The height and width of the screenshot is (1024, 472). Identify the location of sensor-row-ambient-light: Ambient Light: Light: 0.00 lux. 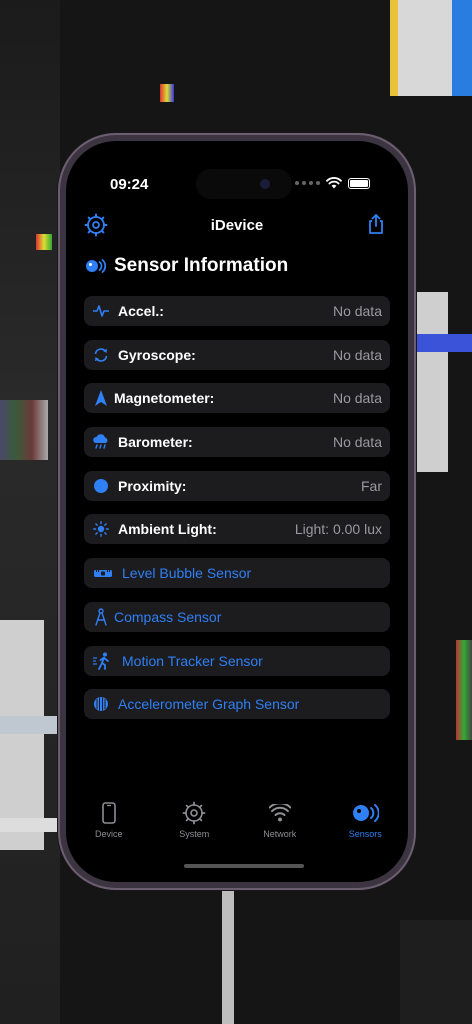
(237, 529).